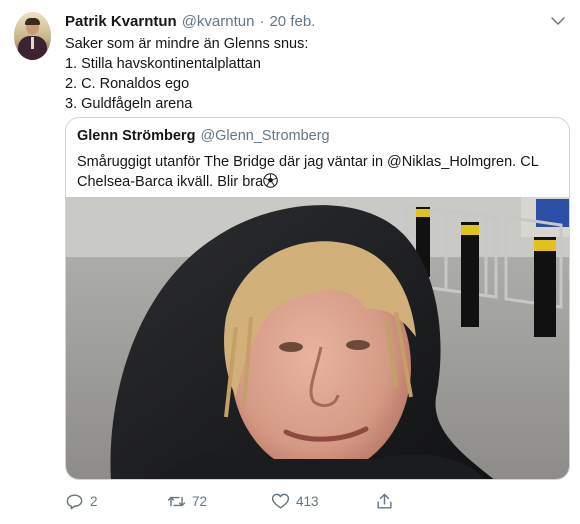  Describe the element at coordinates (280, 501) in the screenshot. I see `heart-icon` at that location.